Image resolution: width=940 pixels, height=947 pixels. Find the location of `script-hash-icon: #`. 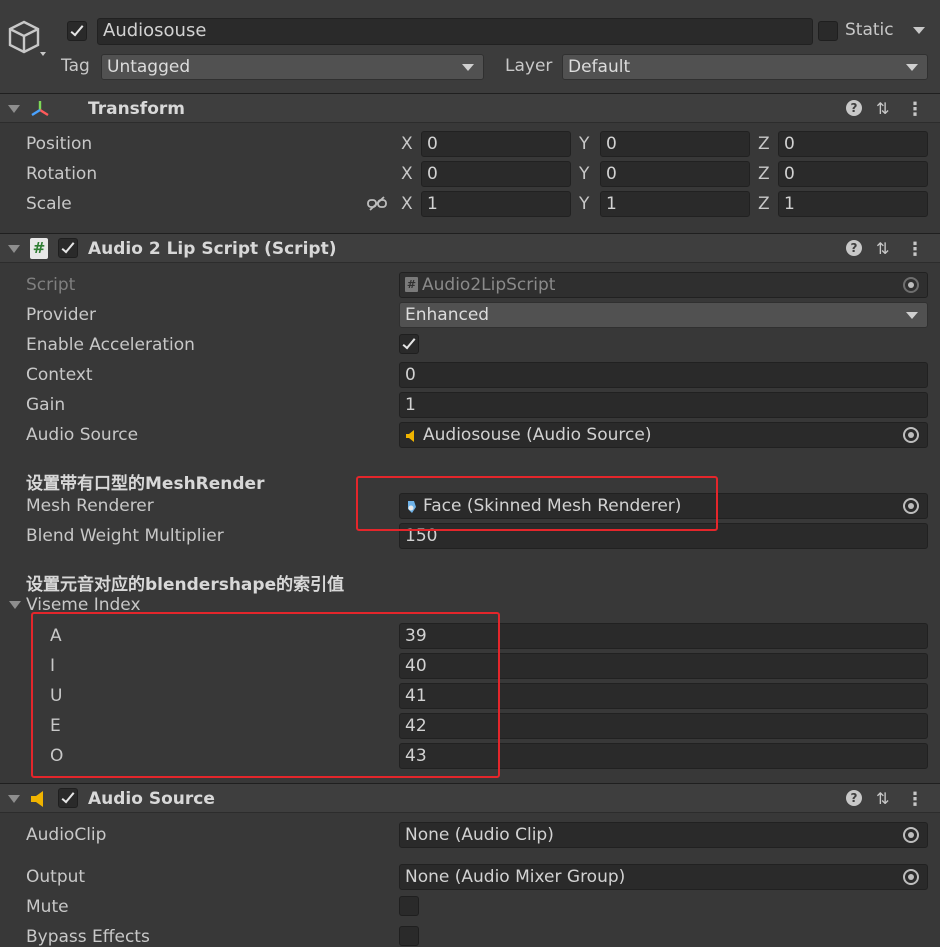

script-hash-icon: # is located at coordinates (39, 248).